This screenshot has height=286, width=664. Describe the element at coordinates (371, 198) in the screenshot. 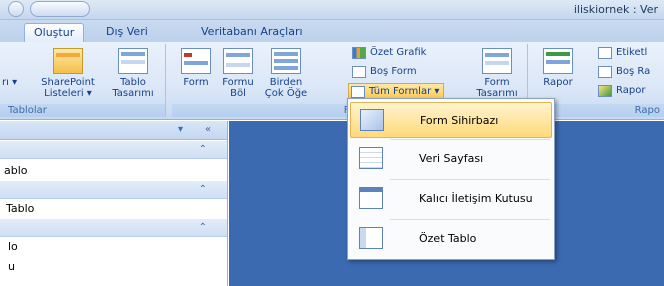

I see `modal-dialog-icon` at that location.